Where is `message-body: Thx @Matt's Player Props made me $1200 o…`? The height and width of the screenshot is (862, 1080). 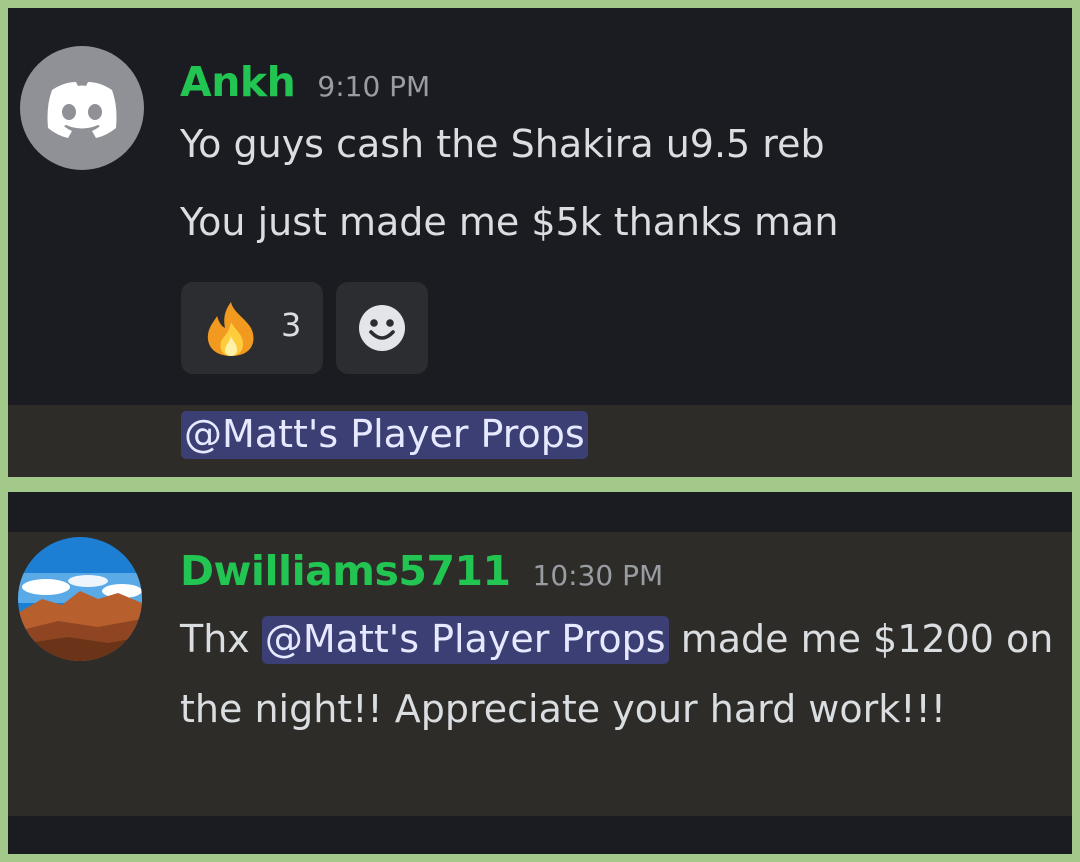
message-body: Thx @Matt's Player Props made me $1200 o… is located at coordinates (620, 674).